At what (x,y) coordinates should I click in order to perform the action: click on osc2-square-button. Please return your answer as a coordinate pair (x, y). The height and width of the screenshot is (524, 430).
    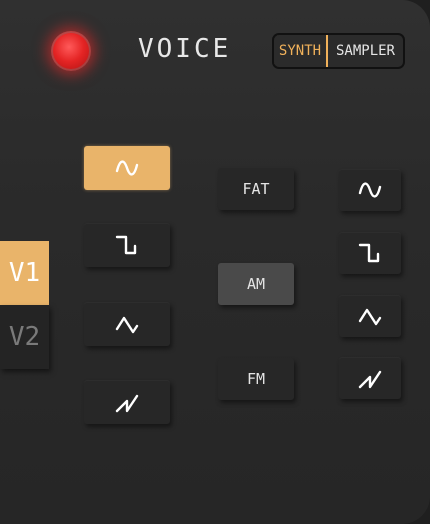
    Looking at the image, I should click on (370, 253).